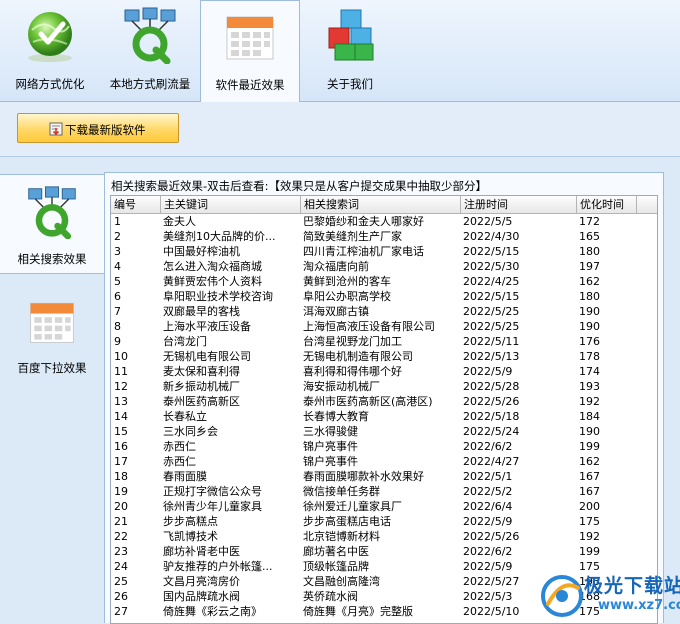 This screenshot has height=624, width=680. What do you see at coordinates (330, 596) in the screenshot?
I see `table-cell: 英侨疏水阀` at bounding box center [330, 596].